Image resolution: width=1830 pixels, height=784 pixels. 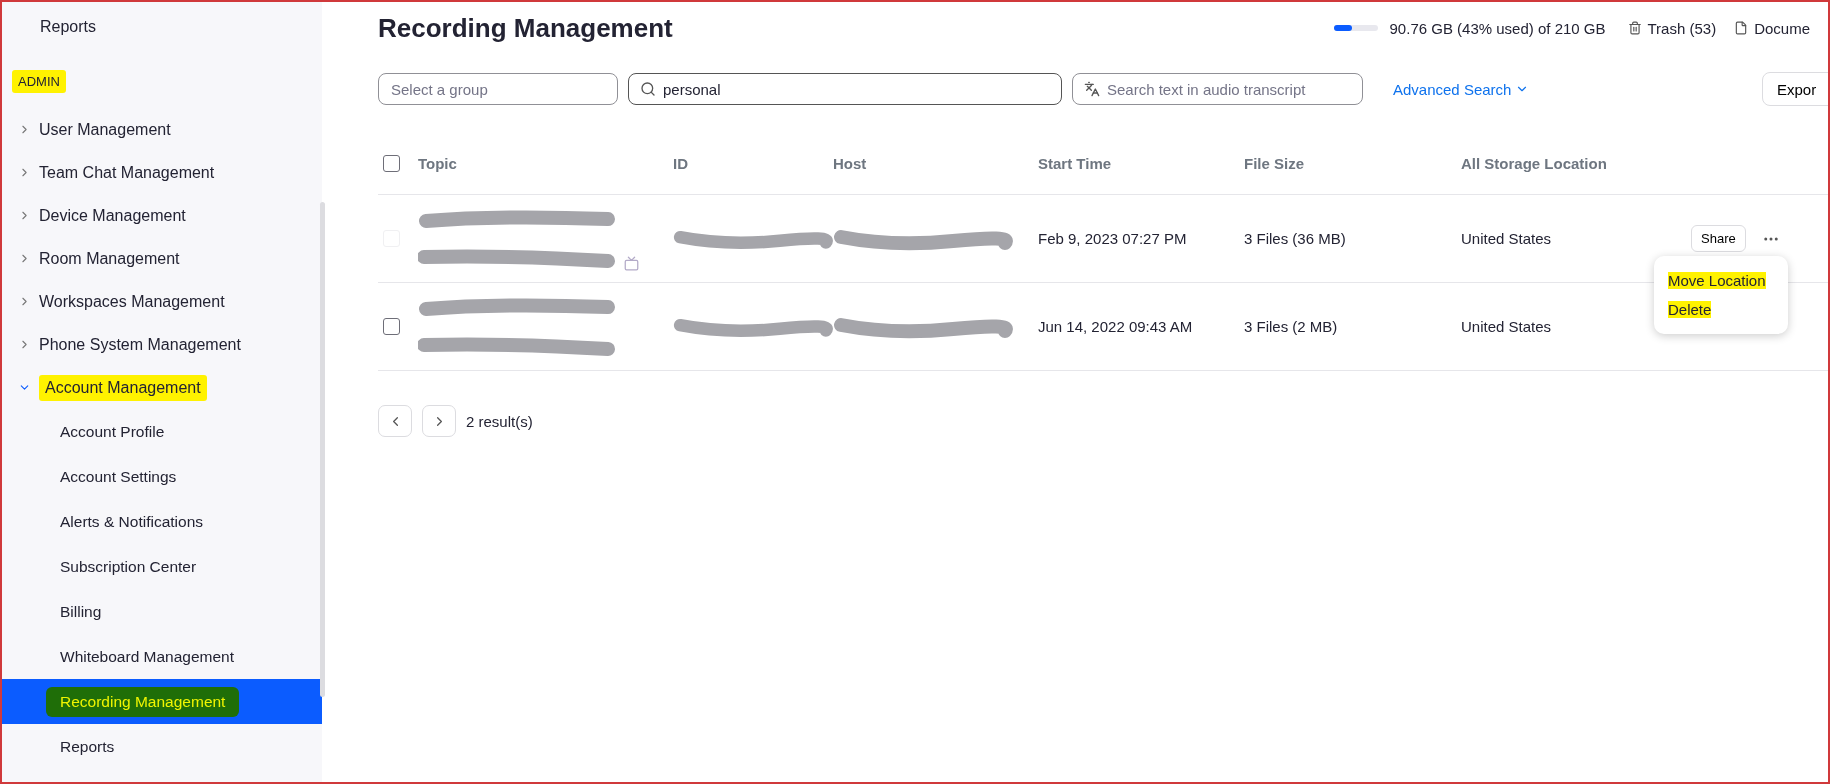 I want to click on sidebar-item: Room Management, so click(x=162, y=258).